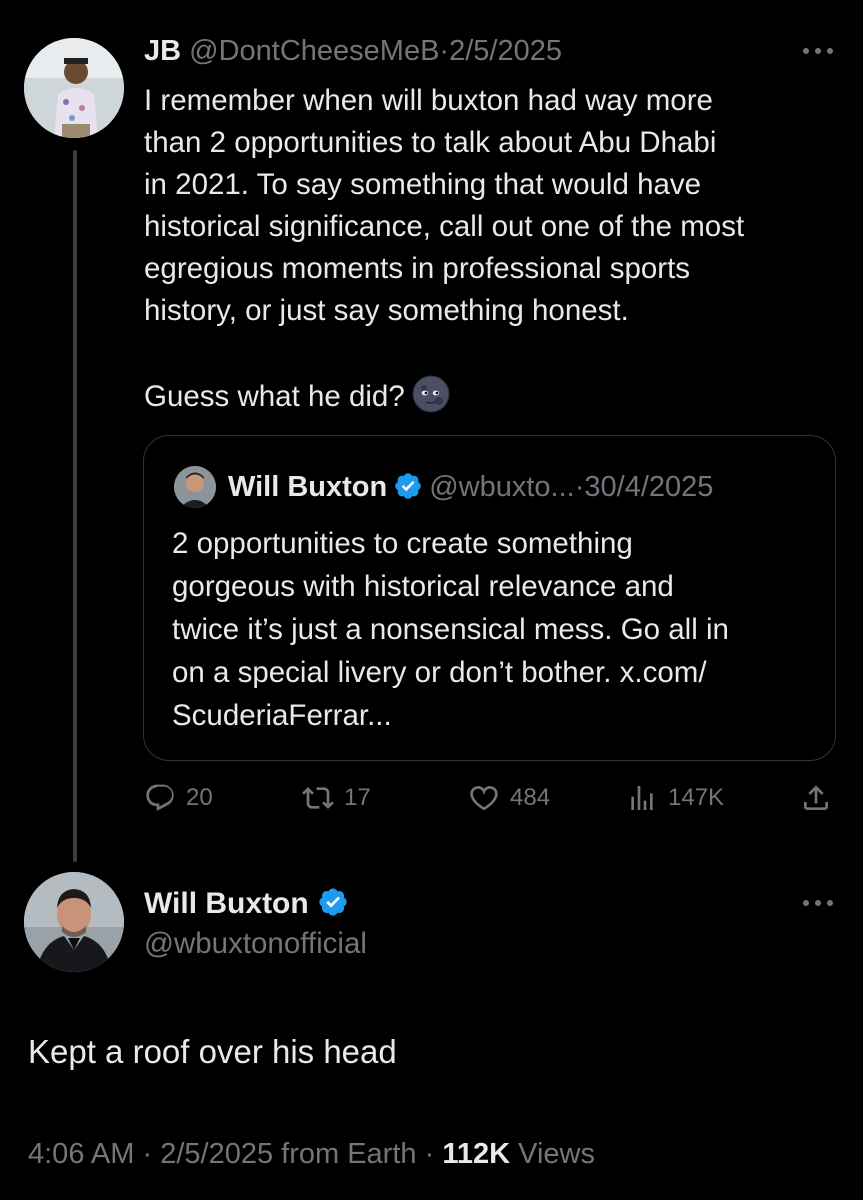  Describe the element at coordinates (649, 487) in the screenshot. I see `quote-date: 30/4/2025` at that location.